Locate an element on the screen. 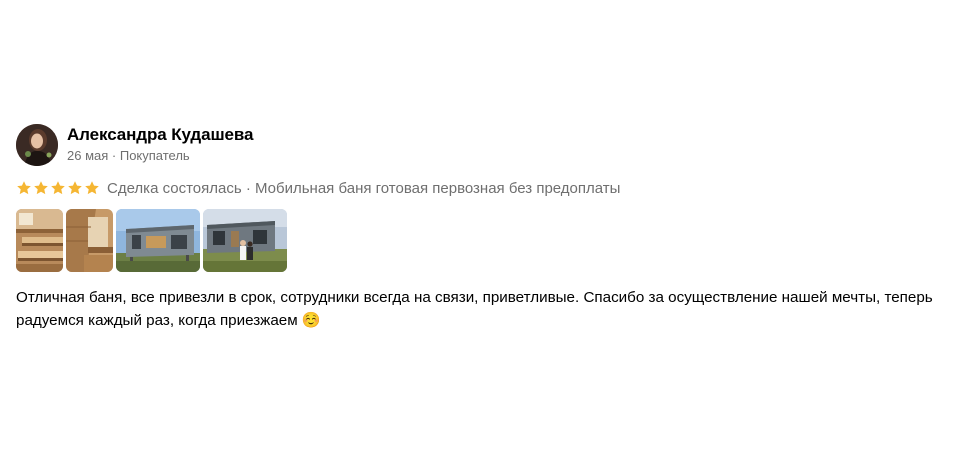  review-meta: 26 мая · Покупатель is located at coordinates (160, 156).